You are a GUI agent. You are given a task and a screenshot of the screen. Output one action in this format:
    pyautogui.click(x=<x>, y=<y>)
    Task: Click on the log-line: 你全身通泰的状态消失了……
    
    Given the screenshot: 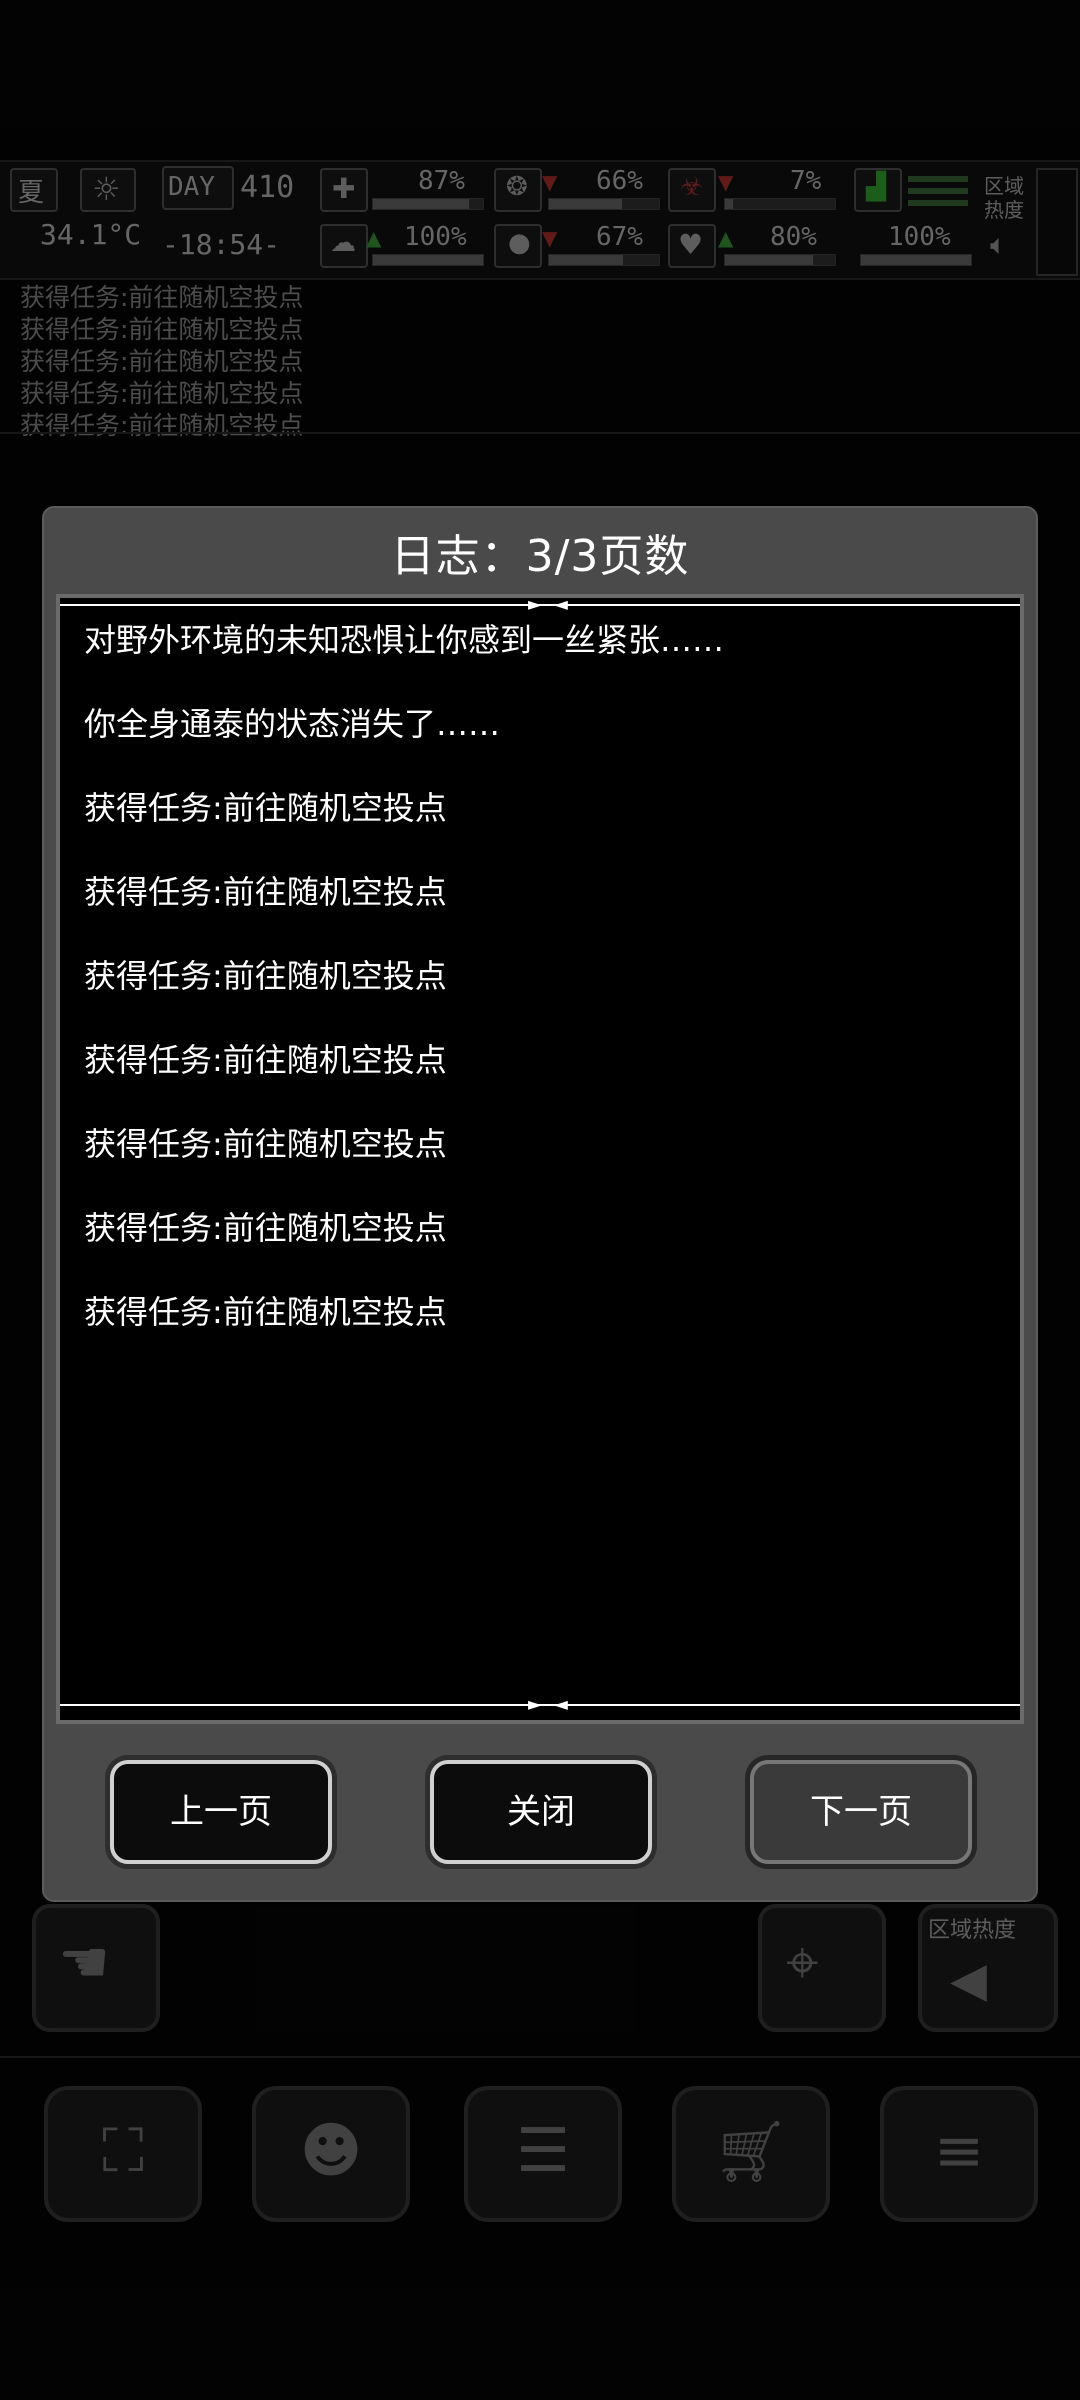 What is the action you would take?
    pyautogui.click(x=292, y=724)
    